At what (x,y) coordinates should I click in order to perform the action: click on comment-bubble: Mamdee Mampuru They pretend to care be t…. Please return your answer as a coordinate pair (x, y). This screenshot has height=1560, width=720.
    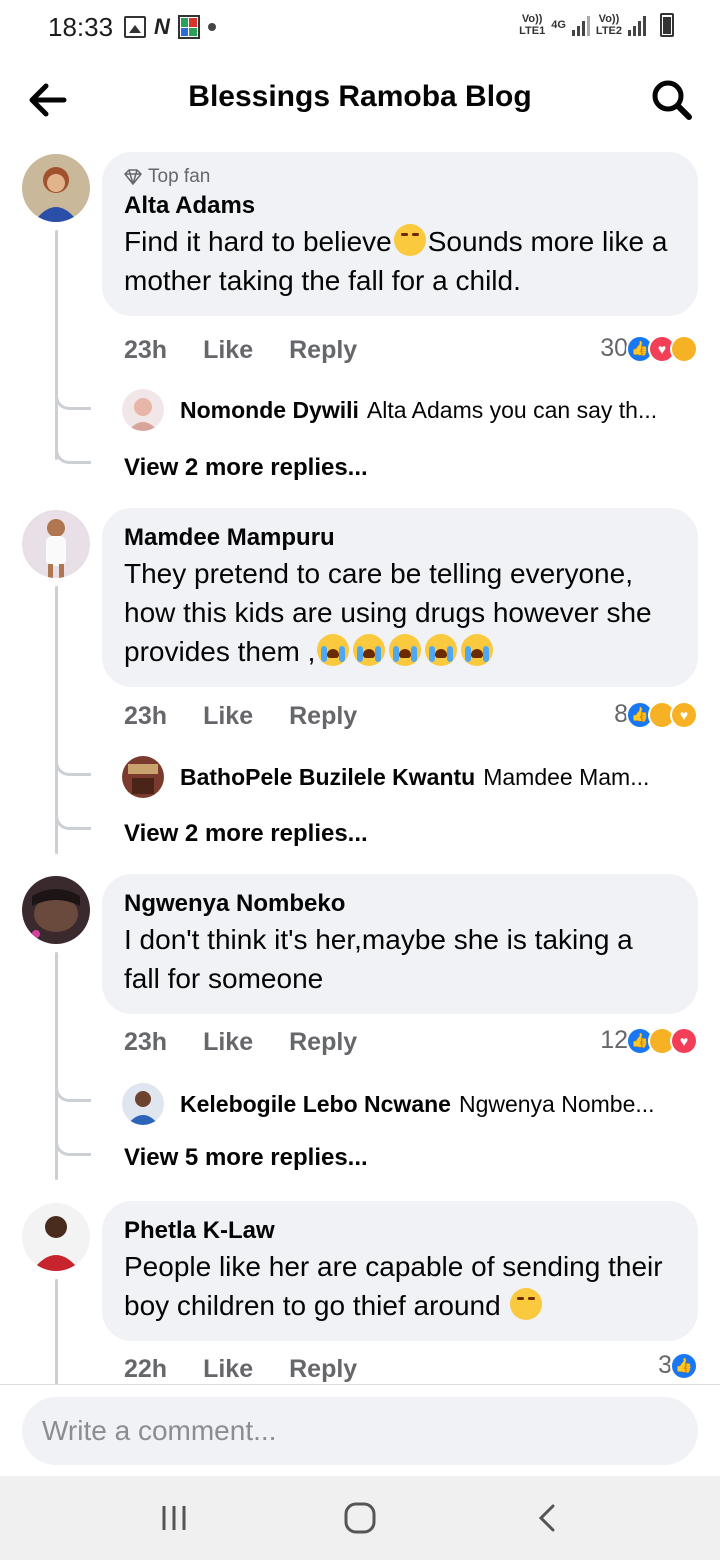
    Looking at the image, I should click on (400, 597).